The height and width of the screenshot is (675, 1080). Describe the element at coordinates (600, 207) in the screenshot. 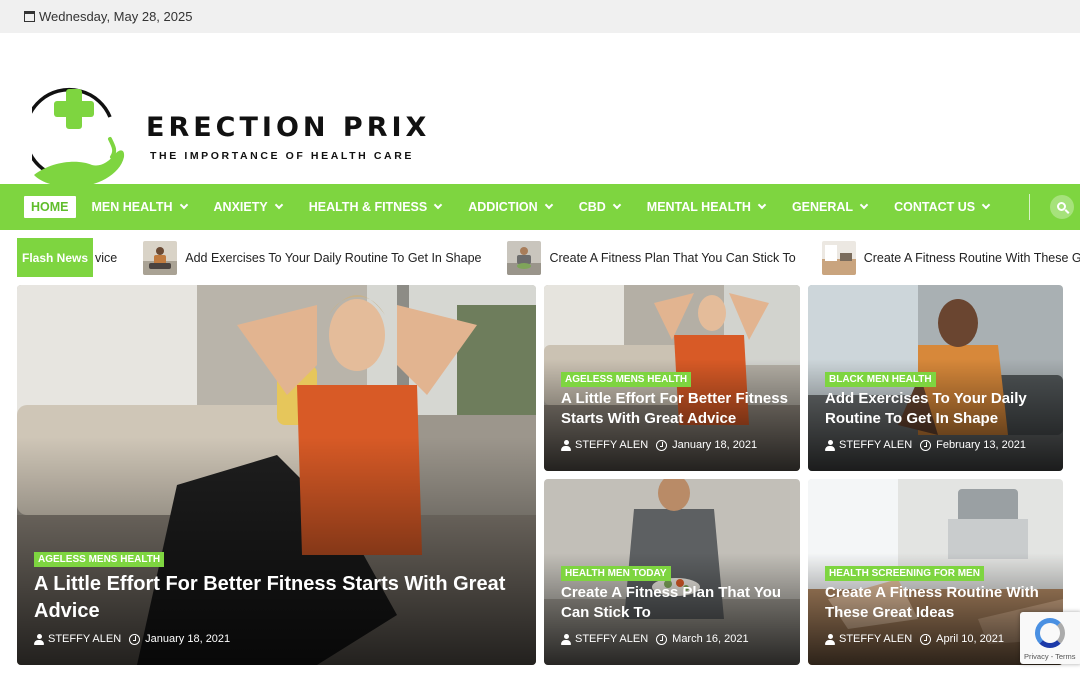

I see `nav-item-cbd: CBD` at that location.